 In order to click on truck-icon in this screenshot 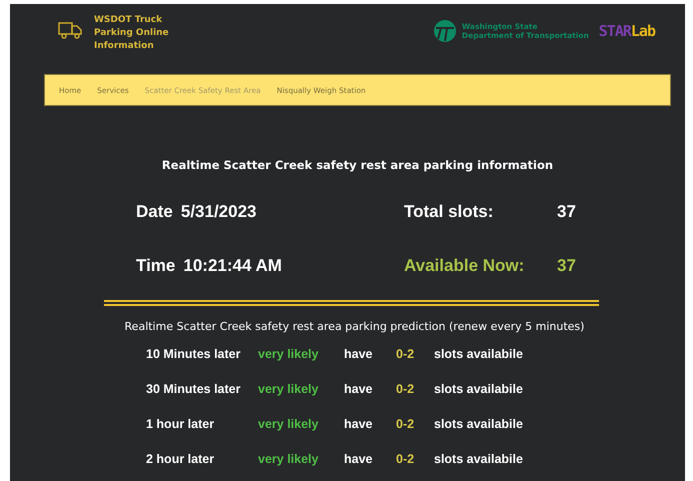, I will do `click(71, 30)`.